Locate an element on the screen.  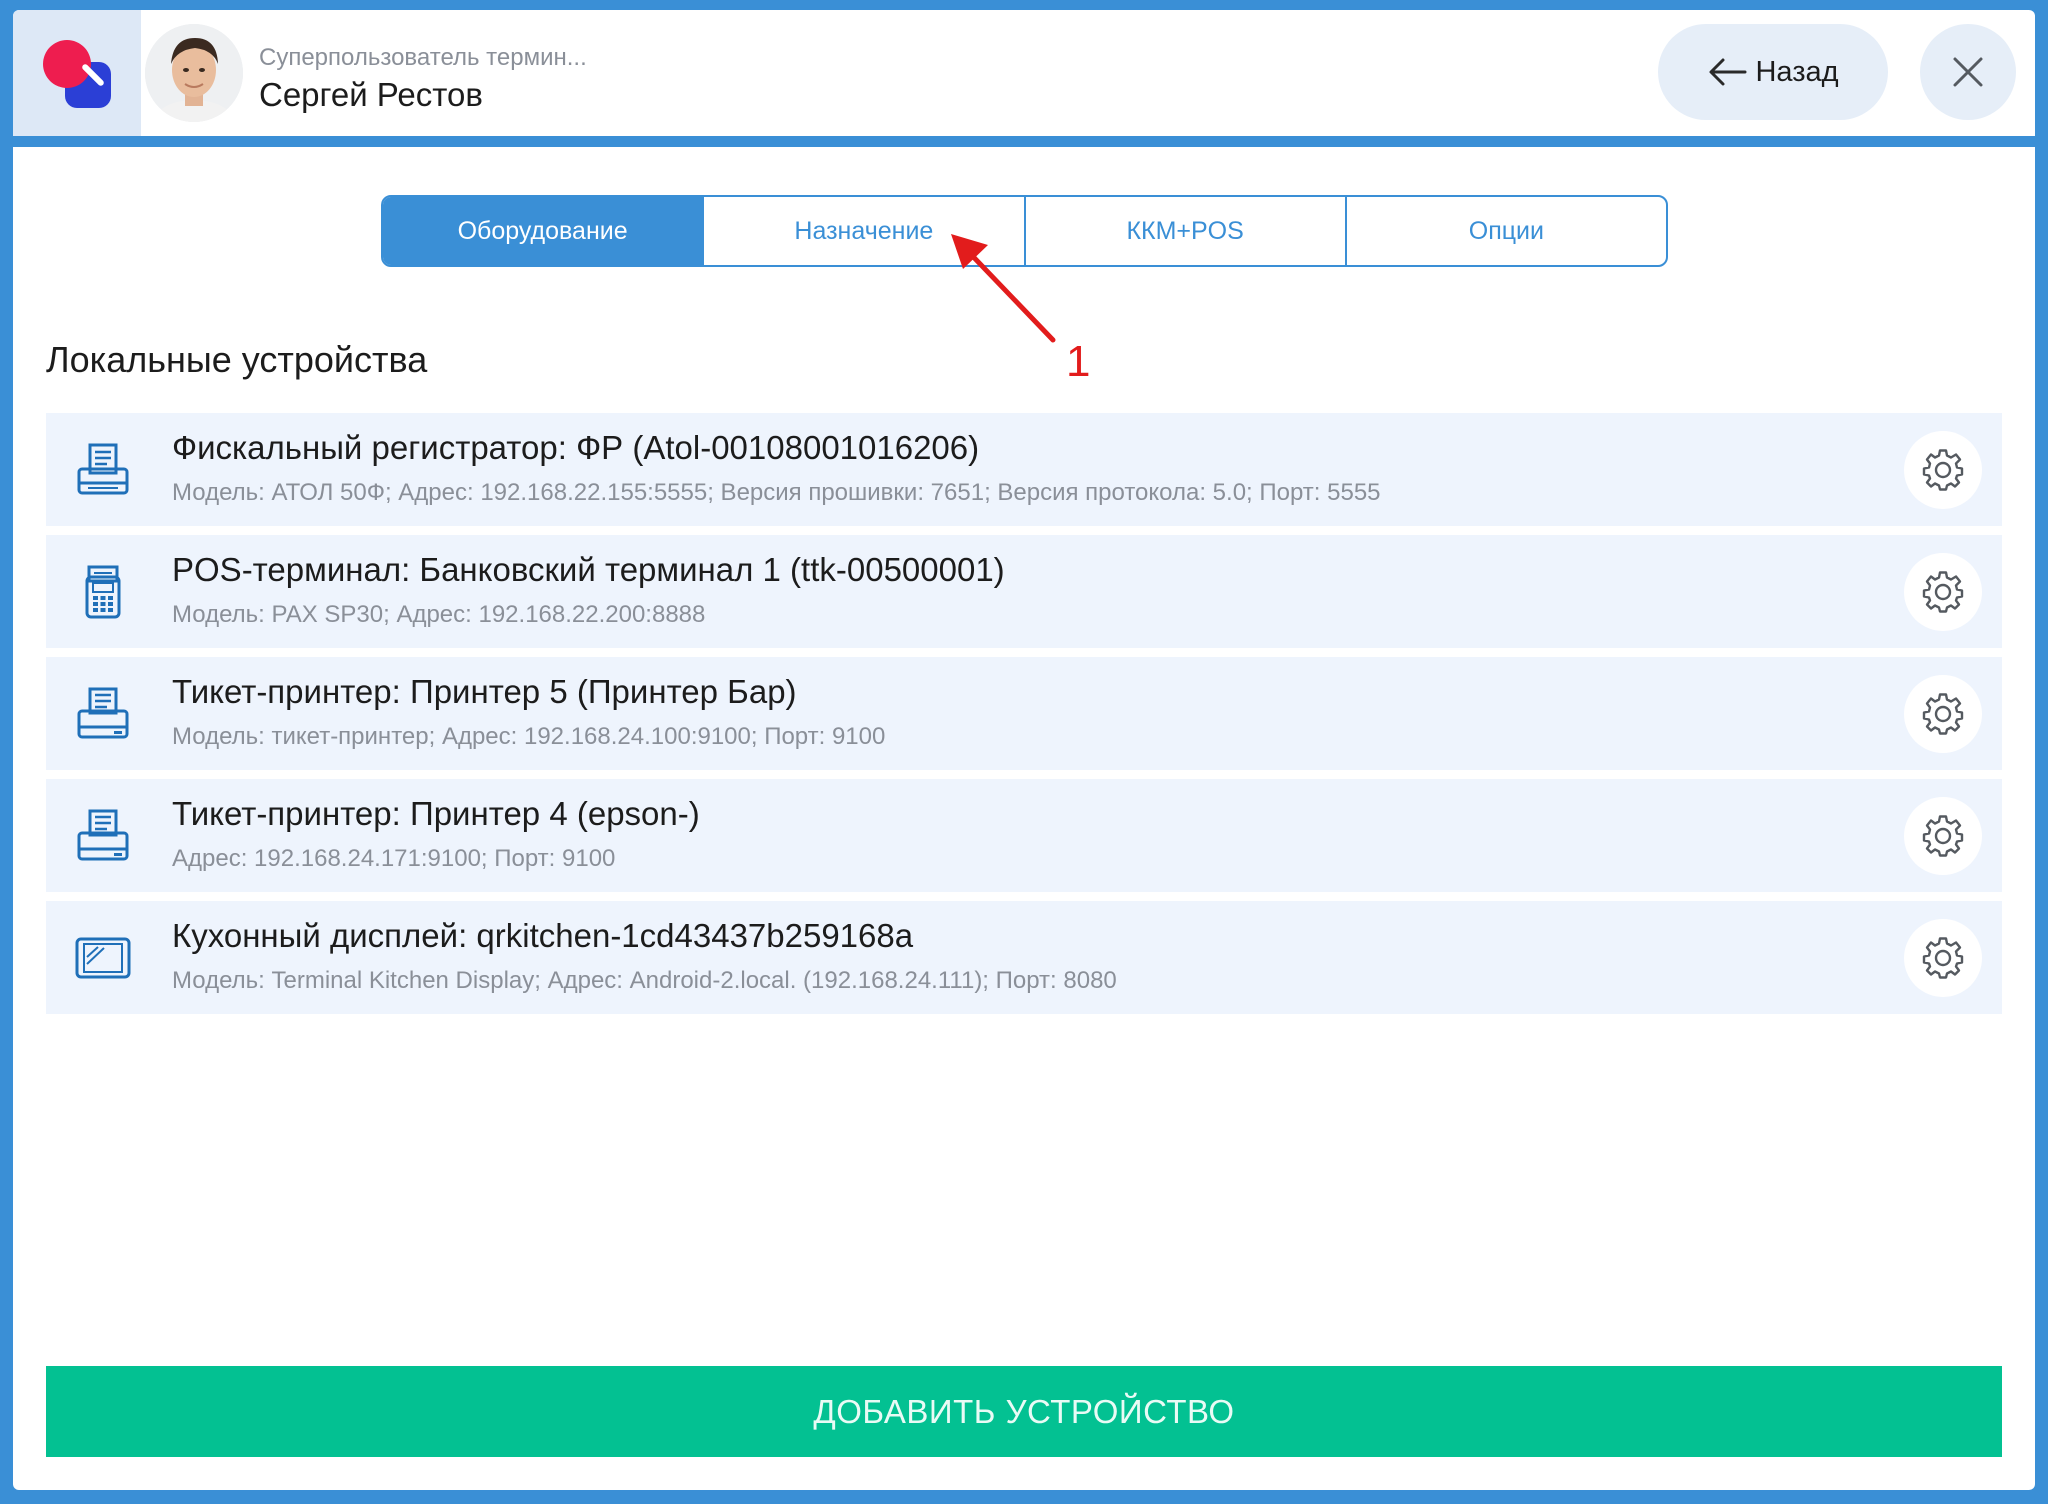
pos-terminal-icon is located at coordinates (103, 592).